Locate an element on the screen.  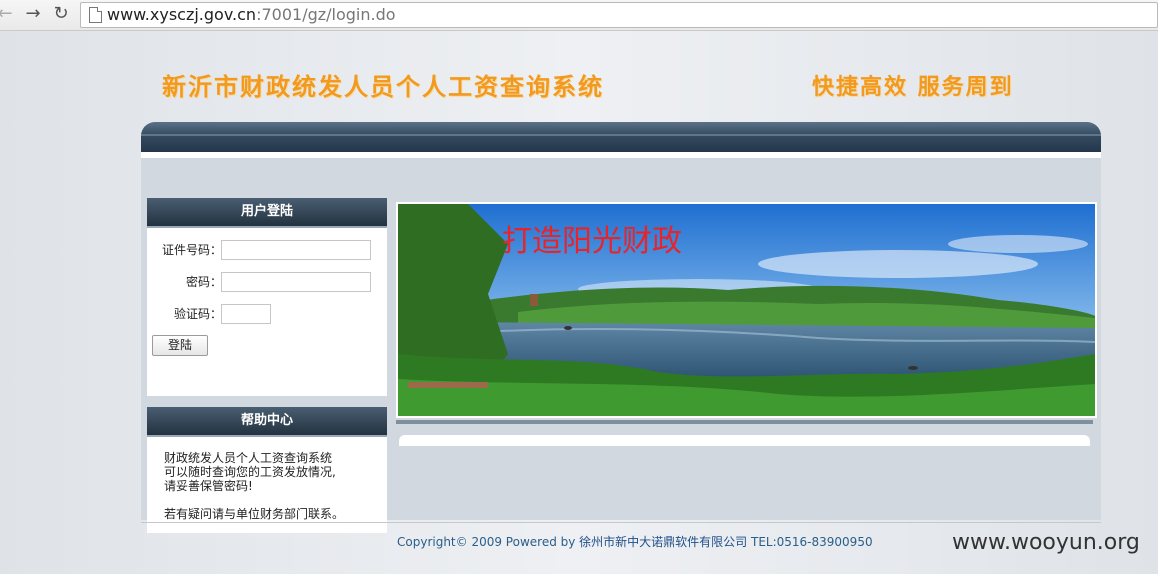
site-slogan: 快捷高效 服务周到 is located at coordinates (913, 87).